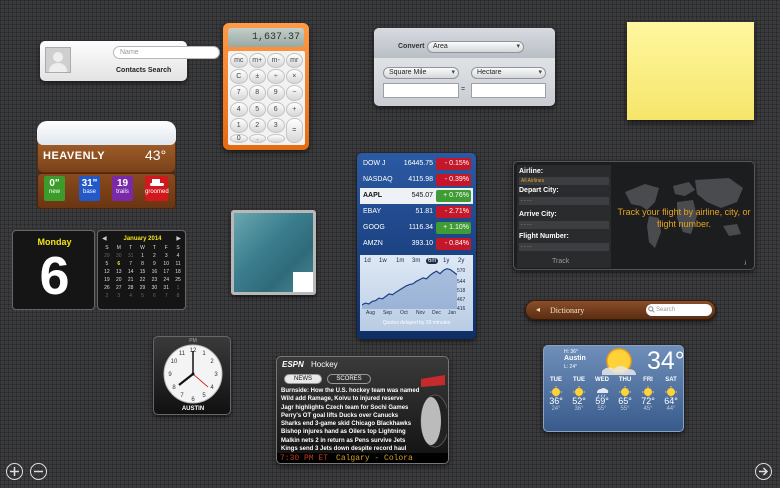 Image resolution: width=780 pixels, height=488 pixels. What do you see at coordinates (257, 138) in the screenshot?
I see `calc-key-decimal: .` at bounding box center [257, 138].